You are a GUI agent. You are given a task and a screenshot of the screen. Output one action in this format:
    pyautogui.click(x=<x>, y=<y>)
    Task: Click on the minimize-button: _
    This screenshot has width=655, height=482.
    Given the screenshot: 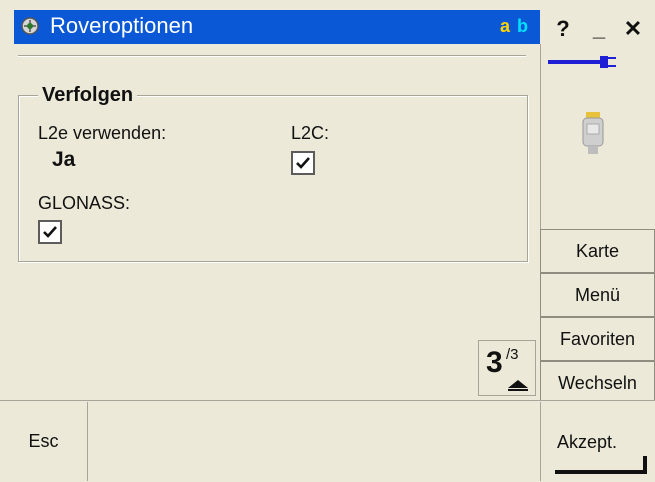 What is the action you would take?
    pyautogui.click(x=599, y=29)
    